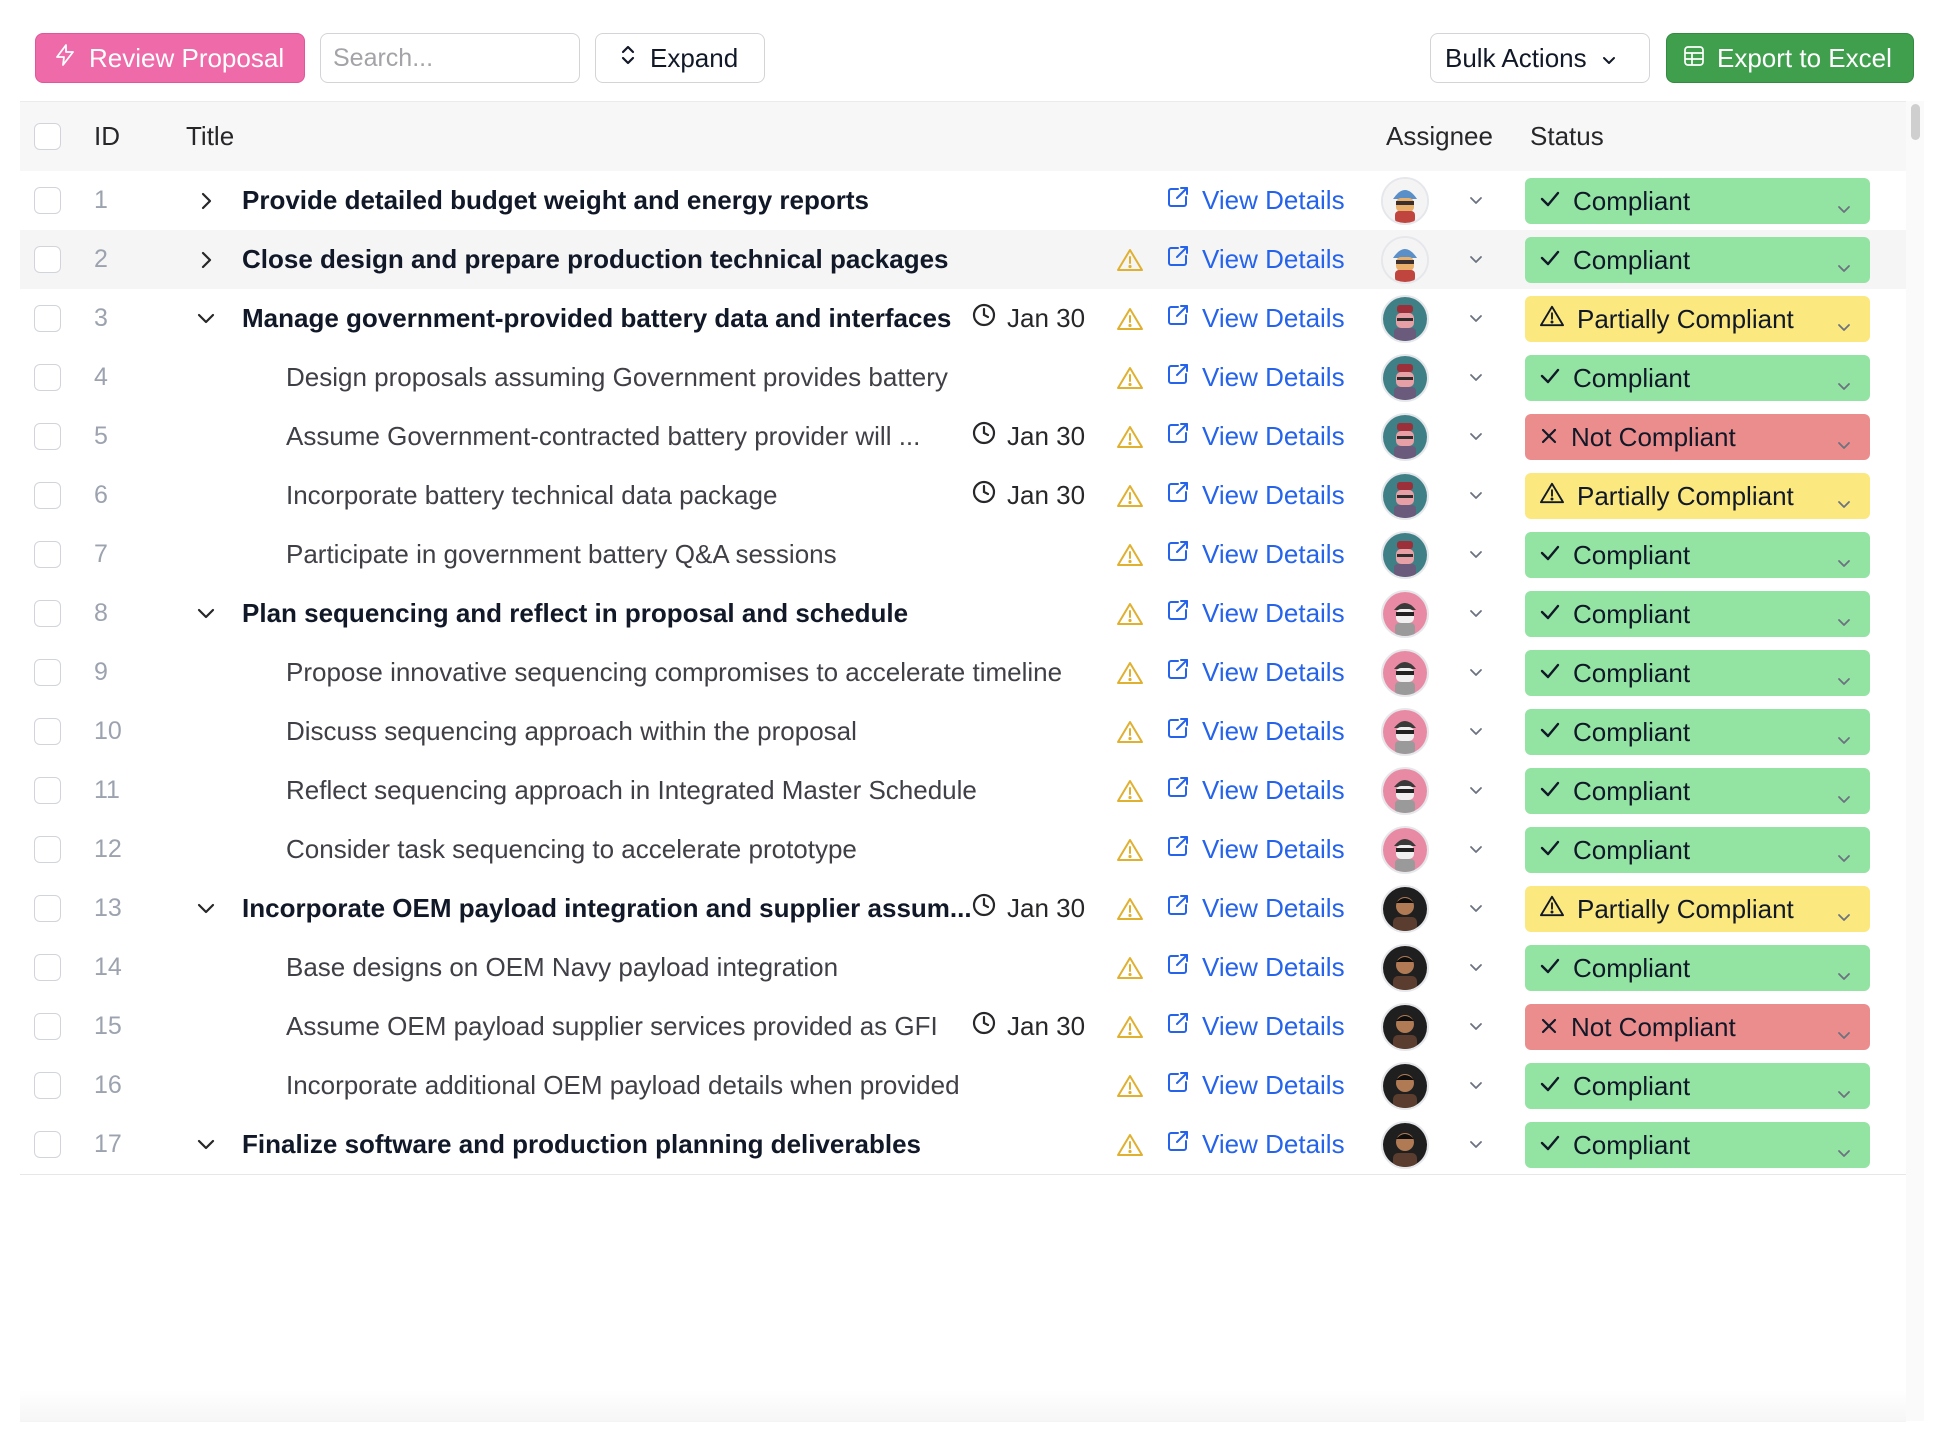  I want to click on scrollbar-track, so click(1915, 761).